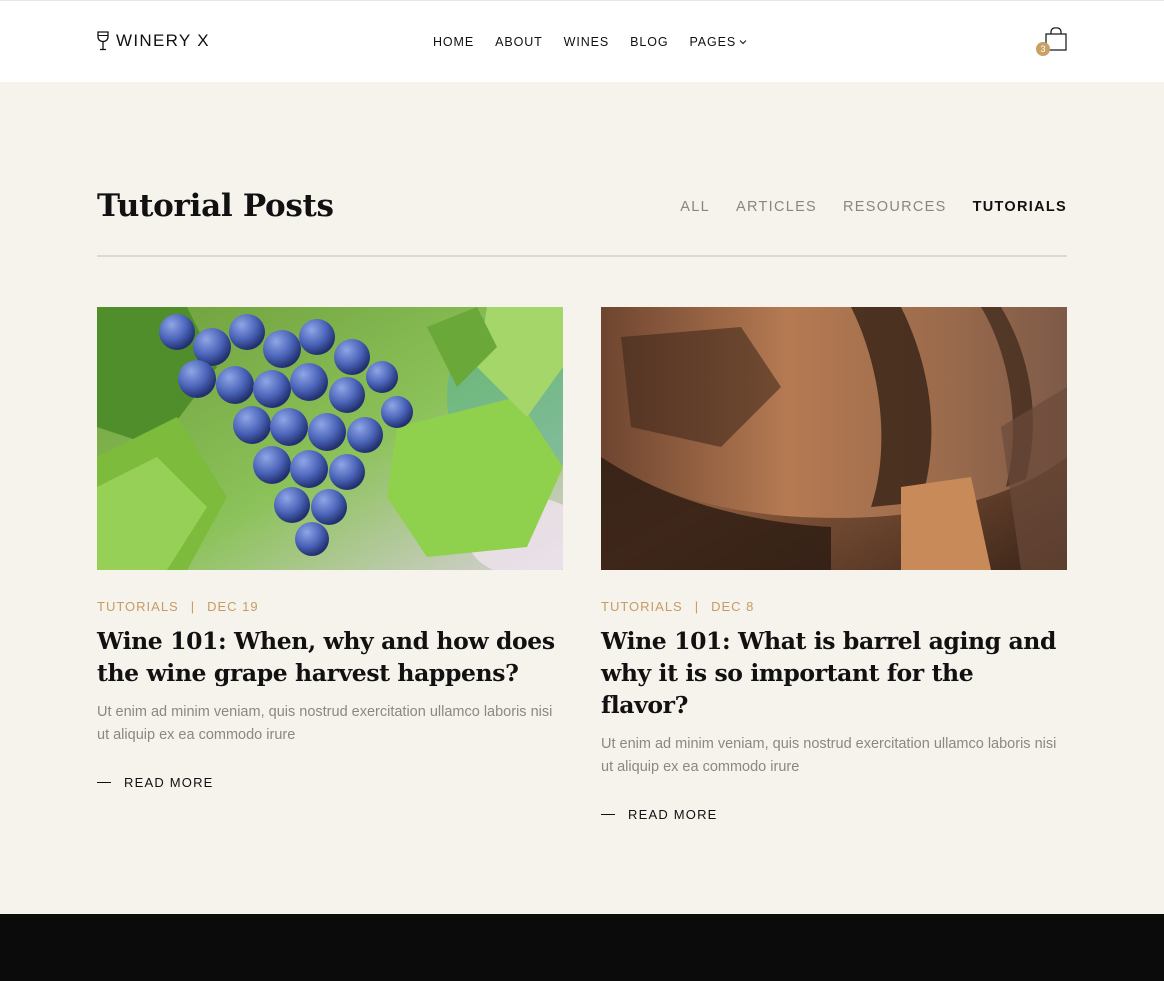 The width and height of the screenshot is (1164, 981). I want to click on nav-pages-label: PAGES, so click(713, 42).